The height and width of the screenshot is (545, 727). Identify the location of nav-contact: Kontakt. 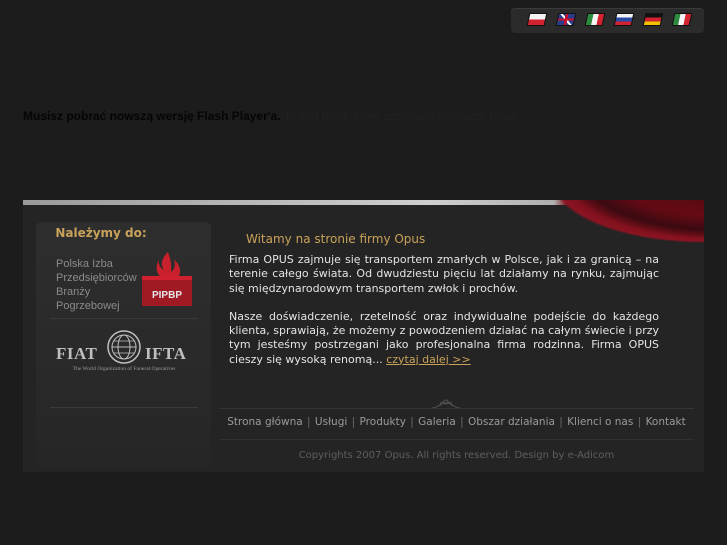
(666, 422).